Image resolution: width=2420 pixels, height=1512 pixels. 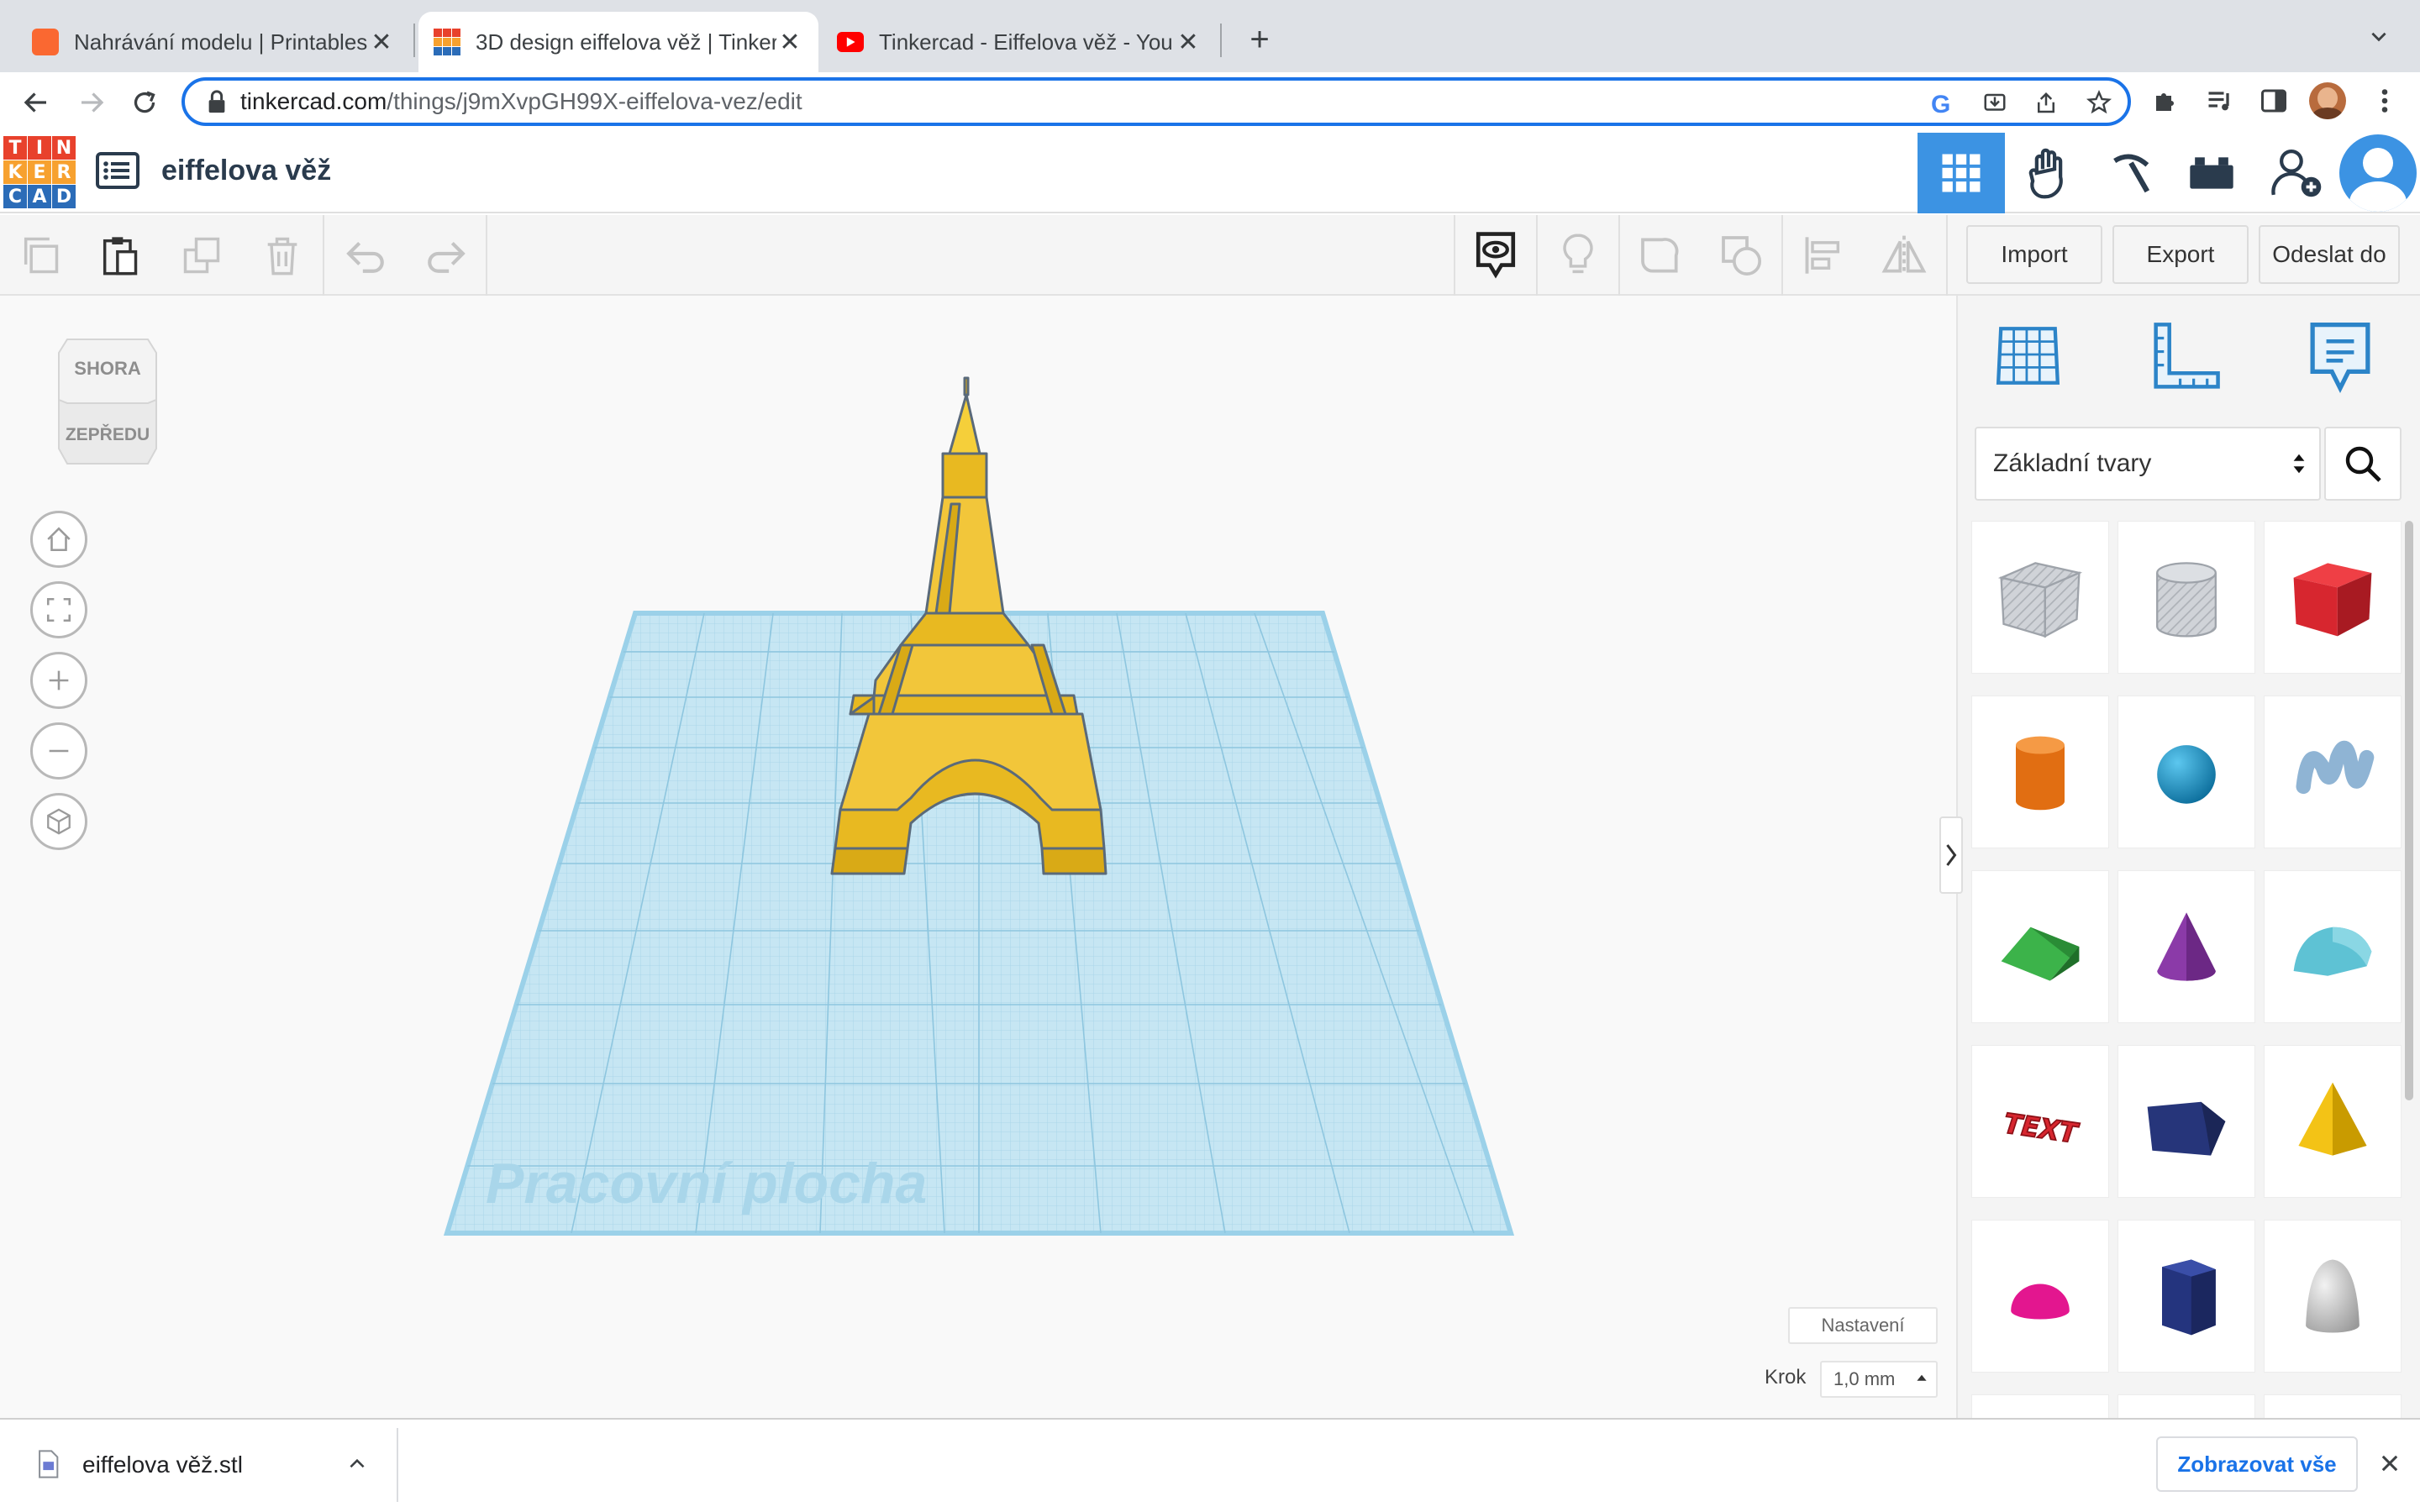 I want to click on ruler-tool, so click(x=2185, y=357).